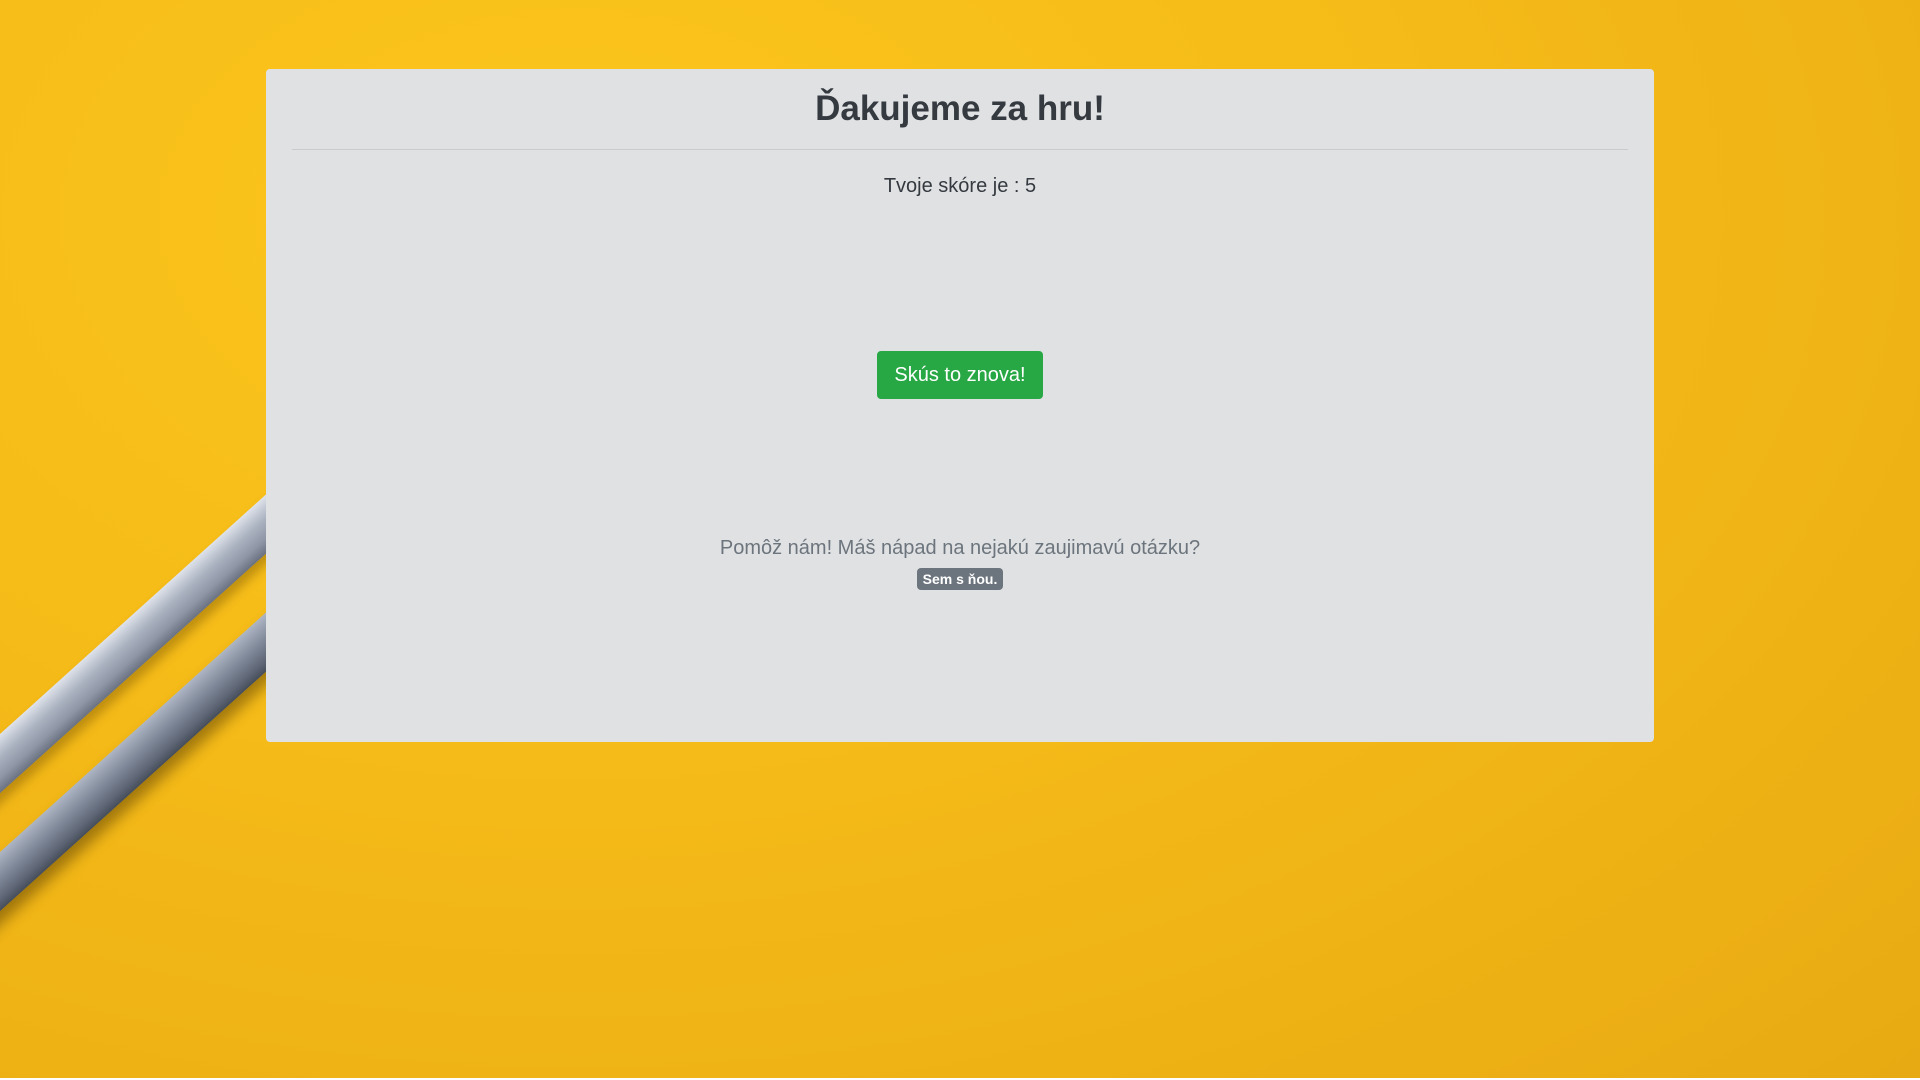 The height and width of the screenshot is (1080, 1920). I want to click on page-title: Ďakujeme za hru!, so click(960, 108).